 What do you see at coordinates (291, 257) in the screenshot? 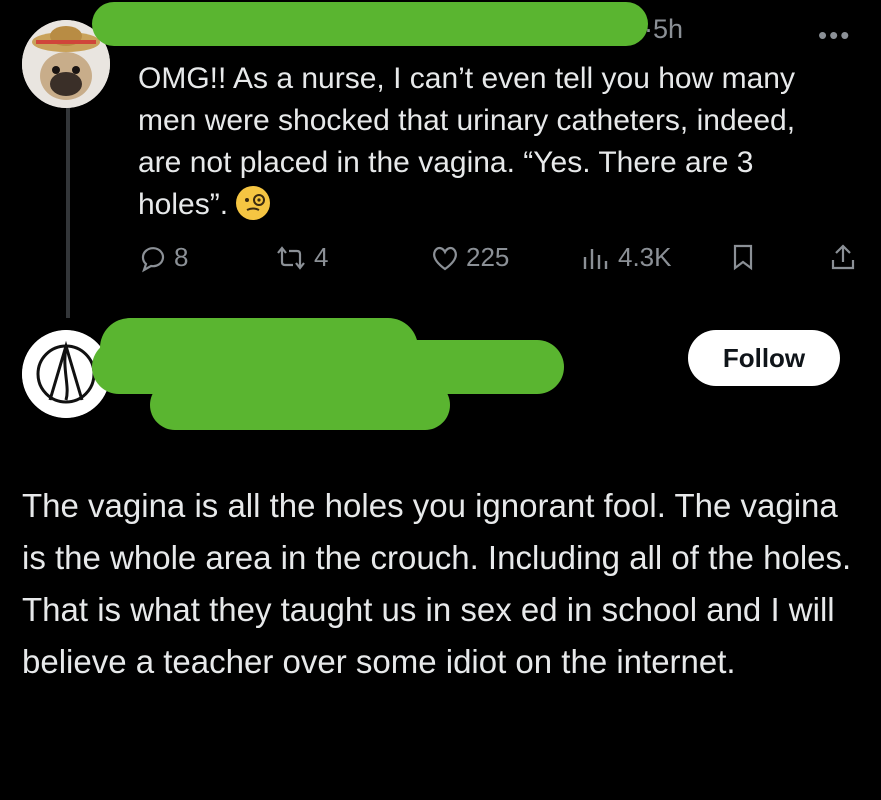
I see `repost-icon` at bounding box center [291, 257].